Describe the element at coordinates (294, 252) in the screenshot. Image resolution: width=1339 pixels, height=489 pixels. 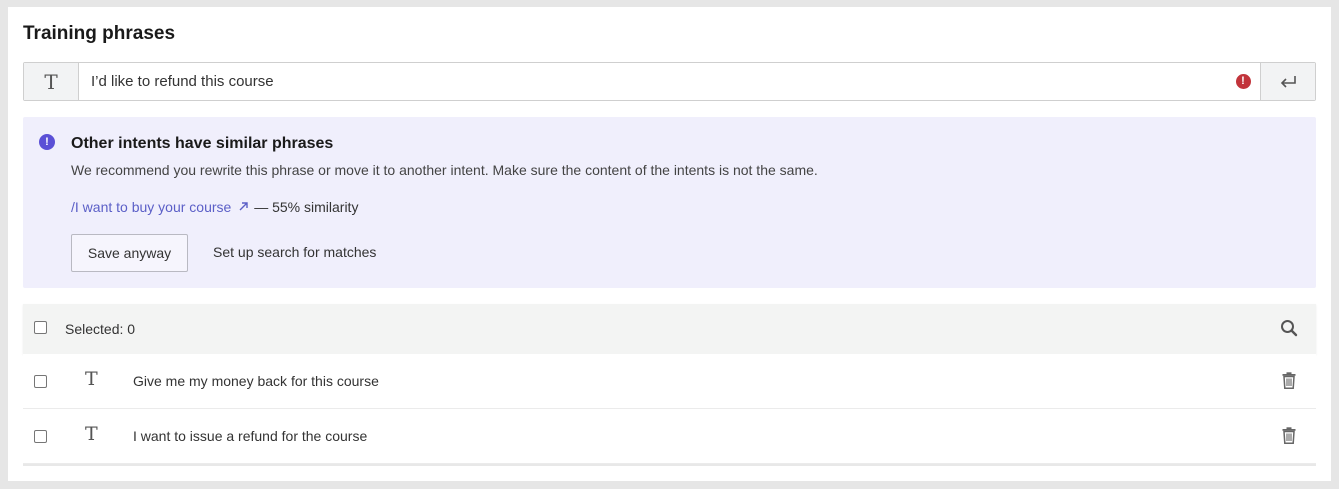
I see `setup-search-link: Set up search for matches` at that location.